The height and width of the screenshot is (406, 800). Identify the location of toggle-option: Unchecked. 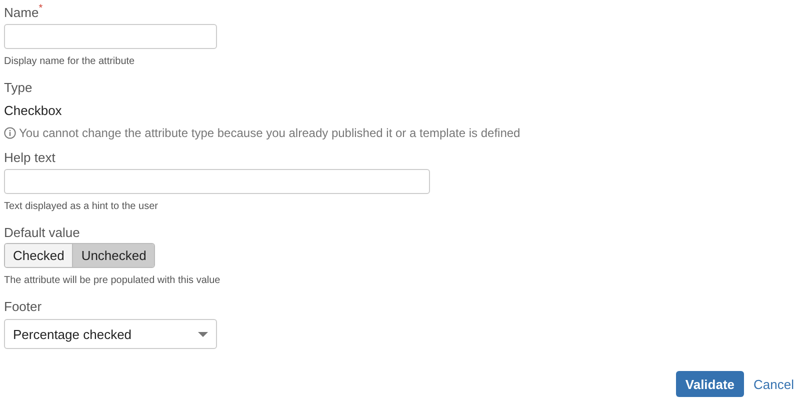
(113, 255).